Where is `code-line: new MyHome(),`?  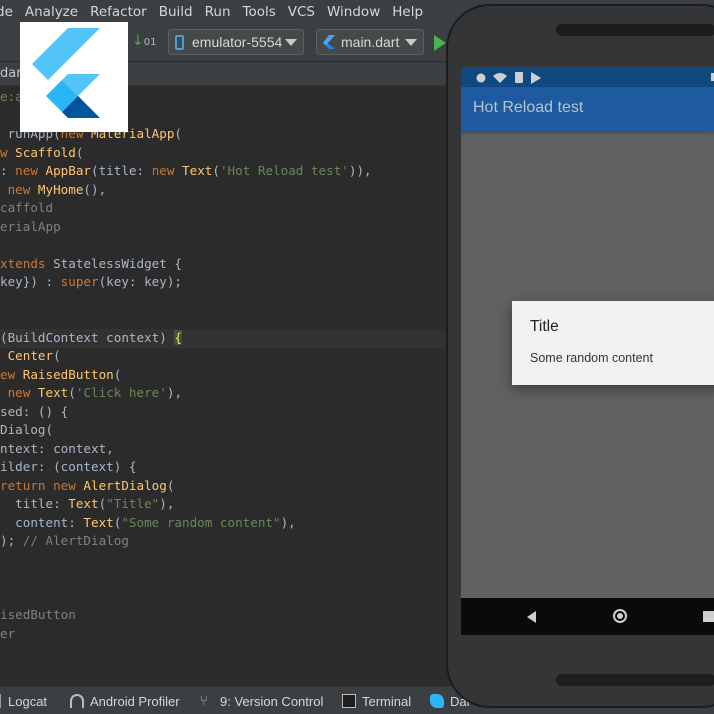
code-line: new MyHome(), is located at coordinates (53, 190).